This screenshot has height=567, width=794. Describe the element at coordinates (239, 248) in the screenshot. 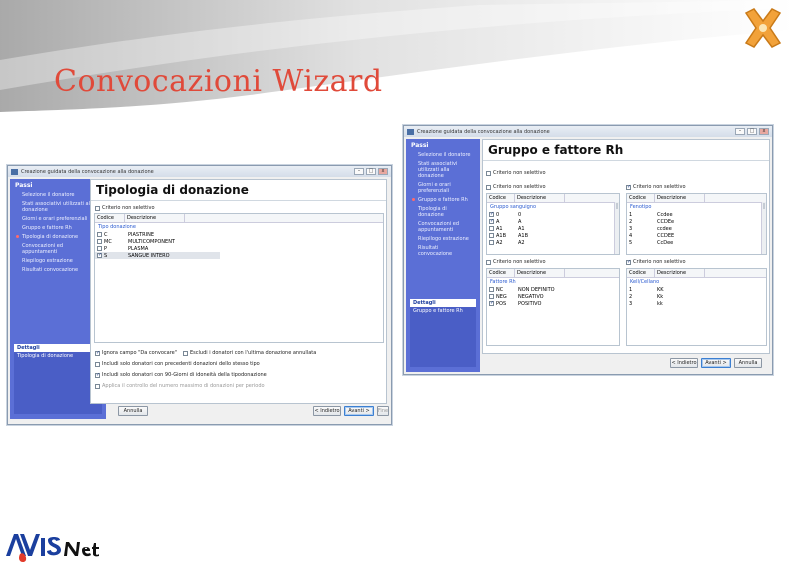

I see `table-row: P PLASMA` at that location.